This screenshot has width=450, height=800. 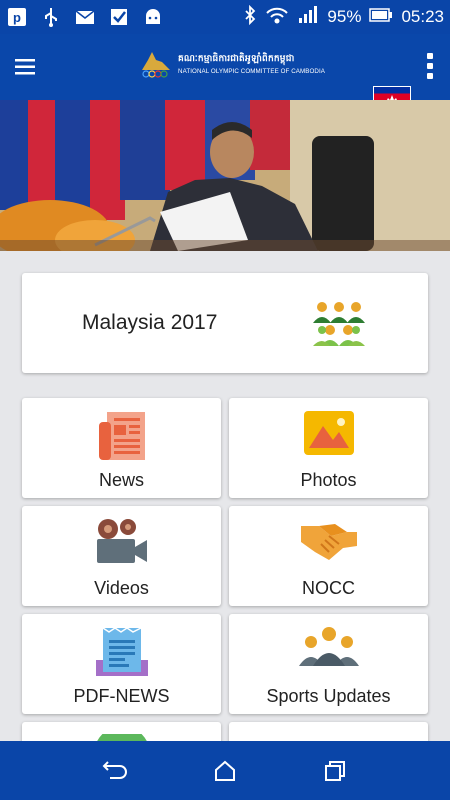 I want to click on mail-icon, so click(x=85, y=17).